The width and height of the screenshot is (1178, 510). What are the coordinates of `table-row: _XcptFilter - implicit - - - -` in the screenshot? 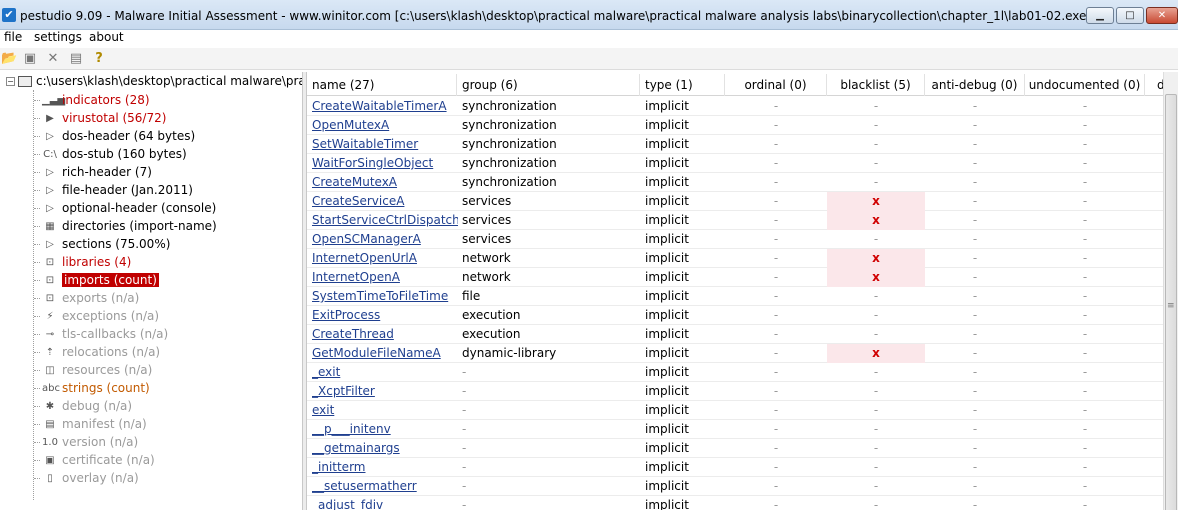 It's located at (735, 391).